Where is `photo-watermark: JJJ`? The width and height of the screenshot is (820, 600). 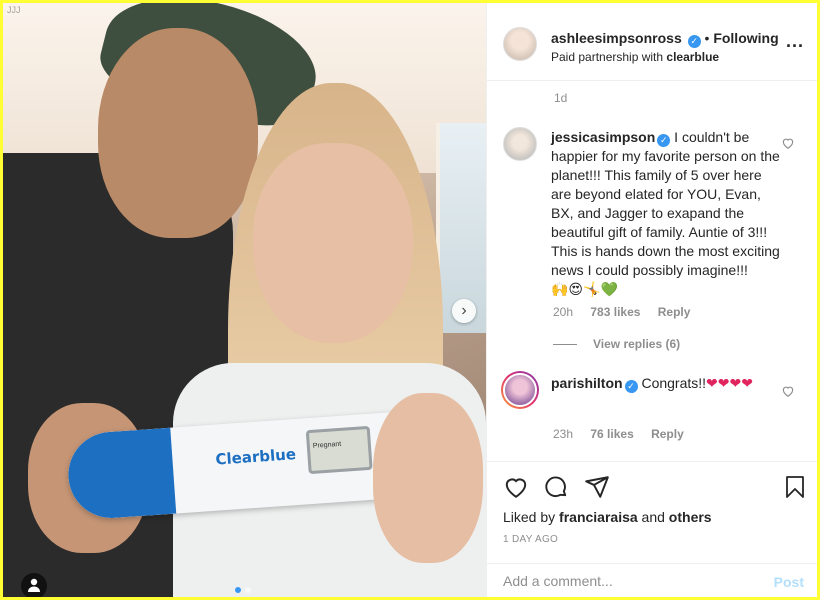
photo-watermark: JJJ is located at coordinates (14, 10).